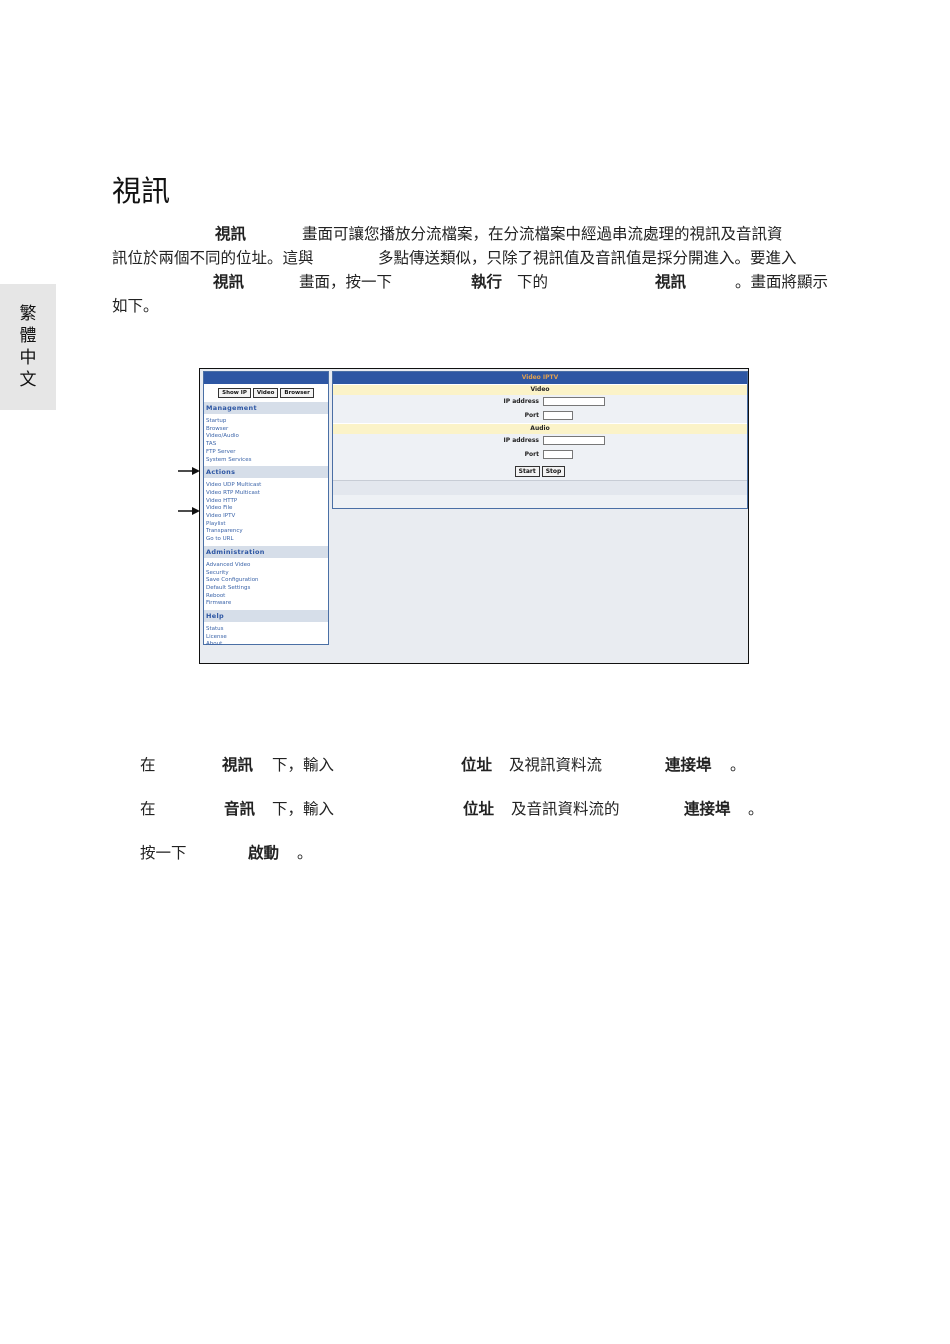  What do you see at coordinates (266, 638) in the screenshot?
I see `nav-item-license: License` at bounding box center [266, 638].